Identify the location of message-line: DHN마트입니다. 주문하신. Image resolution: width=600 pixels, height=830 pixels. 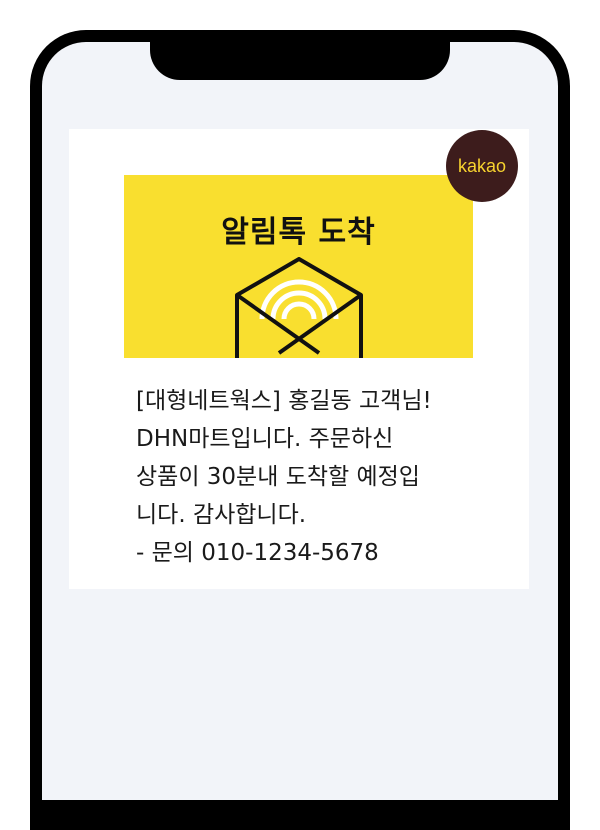
(265, 439).